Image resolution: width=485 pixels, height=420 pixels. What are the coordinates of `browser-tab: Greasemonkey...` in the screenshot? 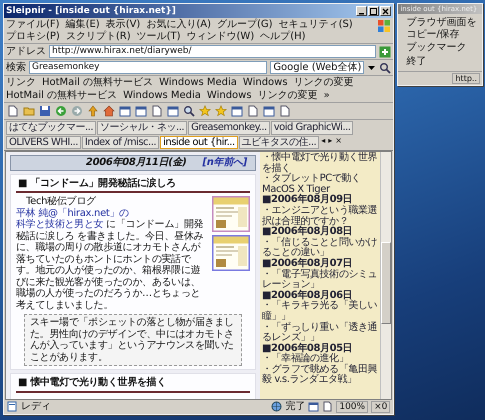 It's located at (229, 127).